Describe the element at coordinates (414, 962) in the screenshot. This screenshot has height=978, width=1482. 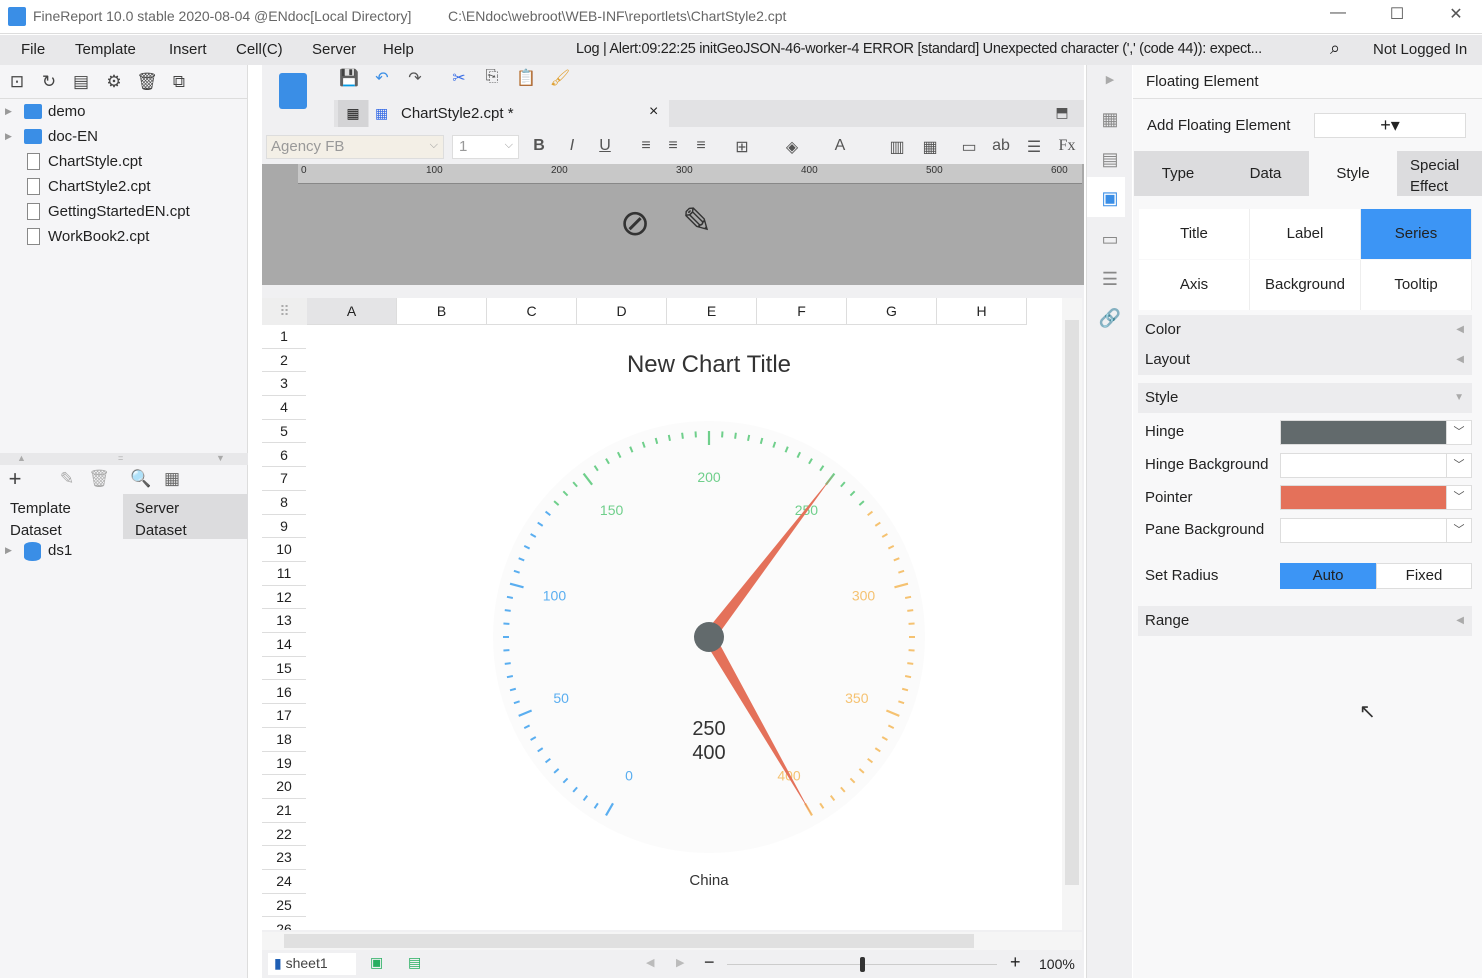
I see `add-dashboard-icon: ▤` at that location.